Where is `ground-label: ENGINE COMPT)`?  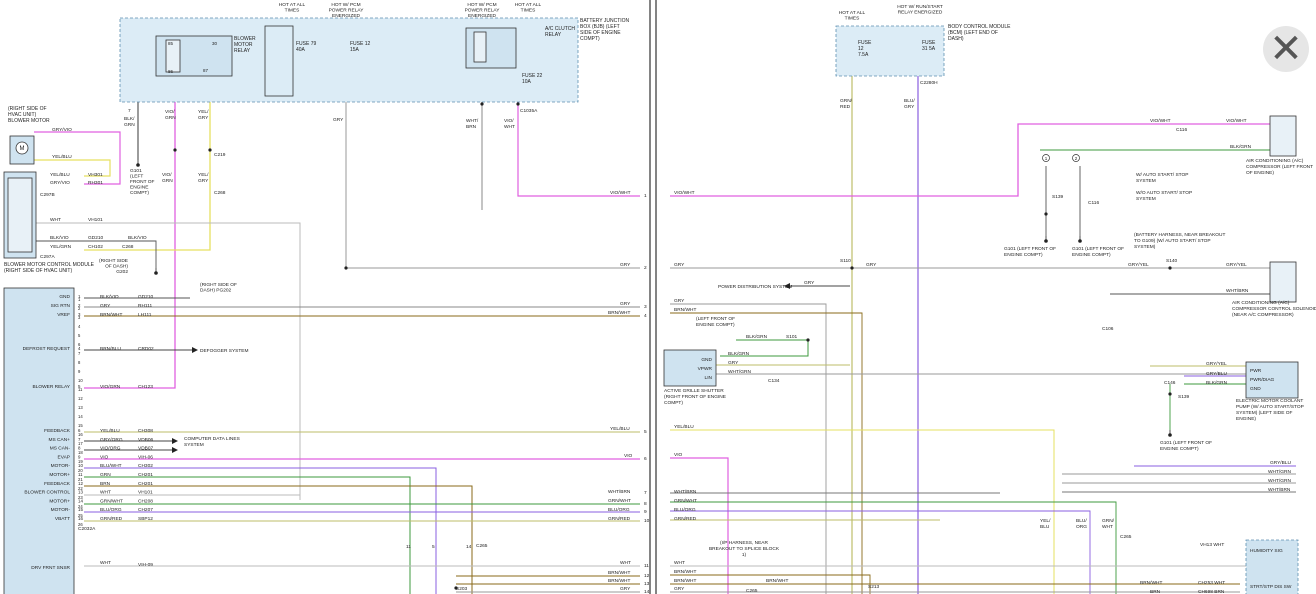
ground-label: ENGINE COMPT) is located at coordinates (1179, 449).